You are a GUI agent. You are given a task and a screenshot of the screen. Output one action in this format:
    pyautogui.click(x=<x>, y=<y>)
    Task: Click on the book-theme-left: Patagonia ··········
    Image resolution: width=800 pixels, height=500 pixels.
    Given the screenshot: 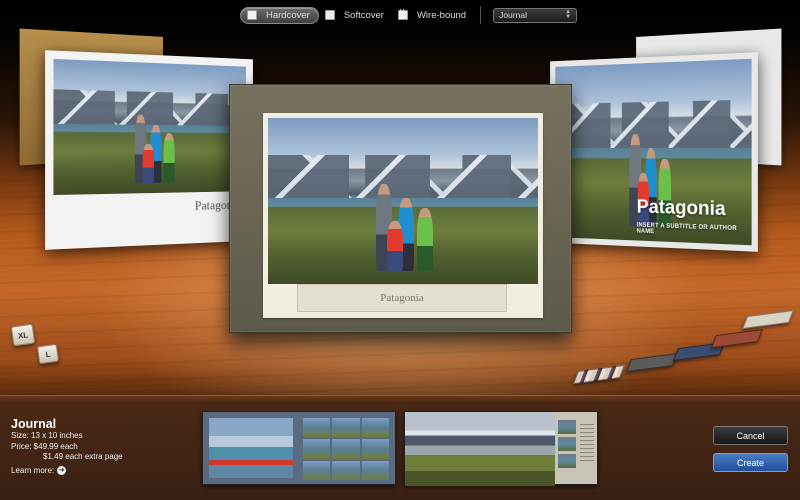 What is the action you would take?
    pyautogui.click(x=149, y=150)
    